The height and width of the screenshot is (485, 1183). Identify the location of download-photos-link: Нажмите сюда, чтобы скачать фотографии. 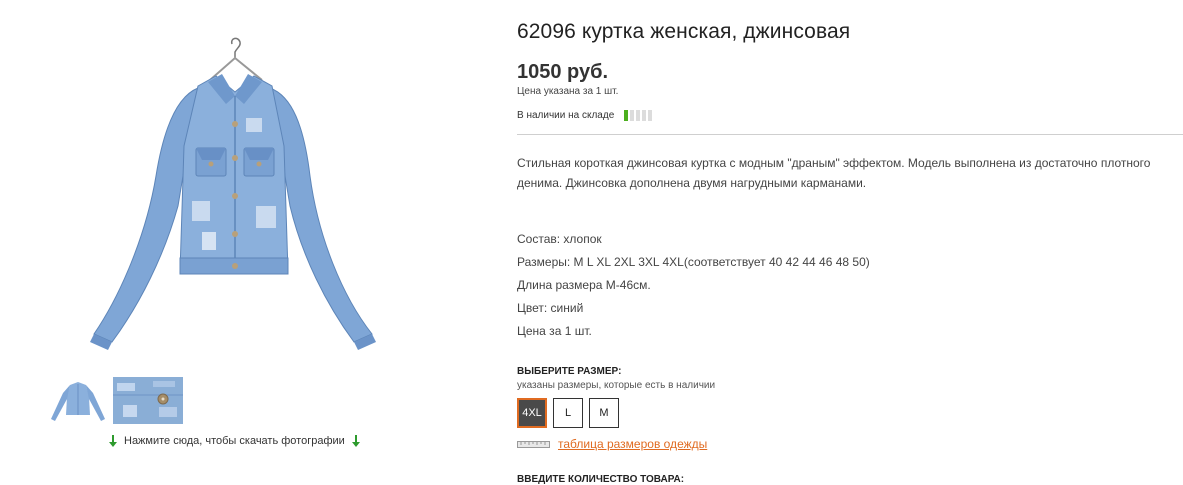
(234, 441).